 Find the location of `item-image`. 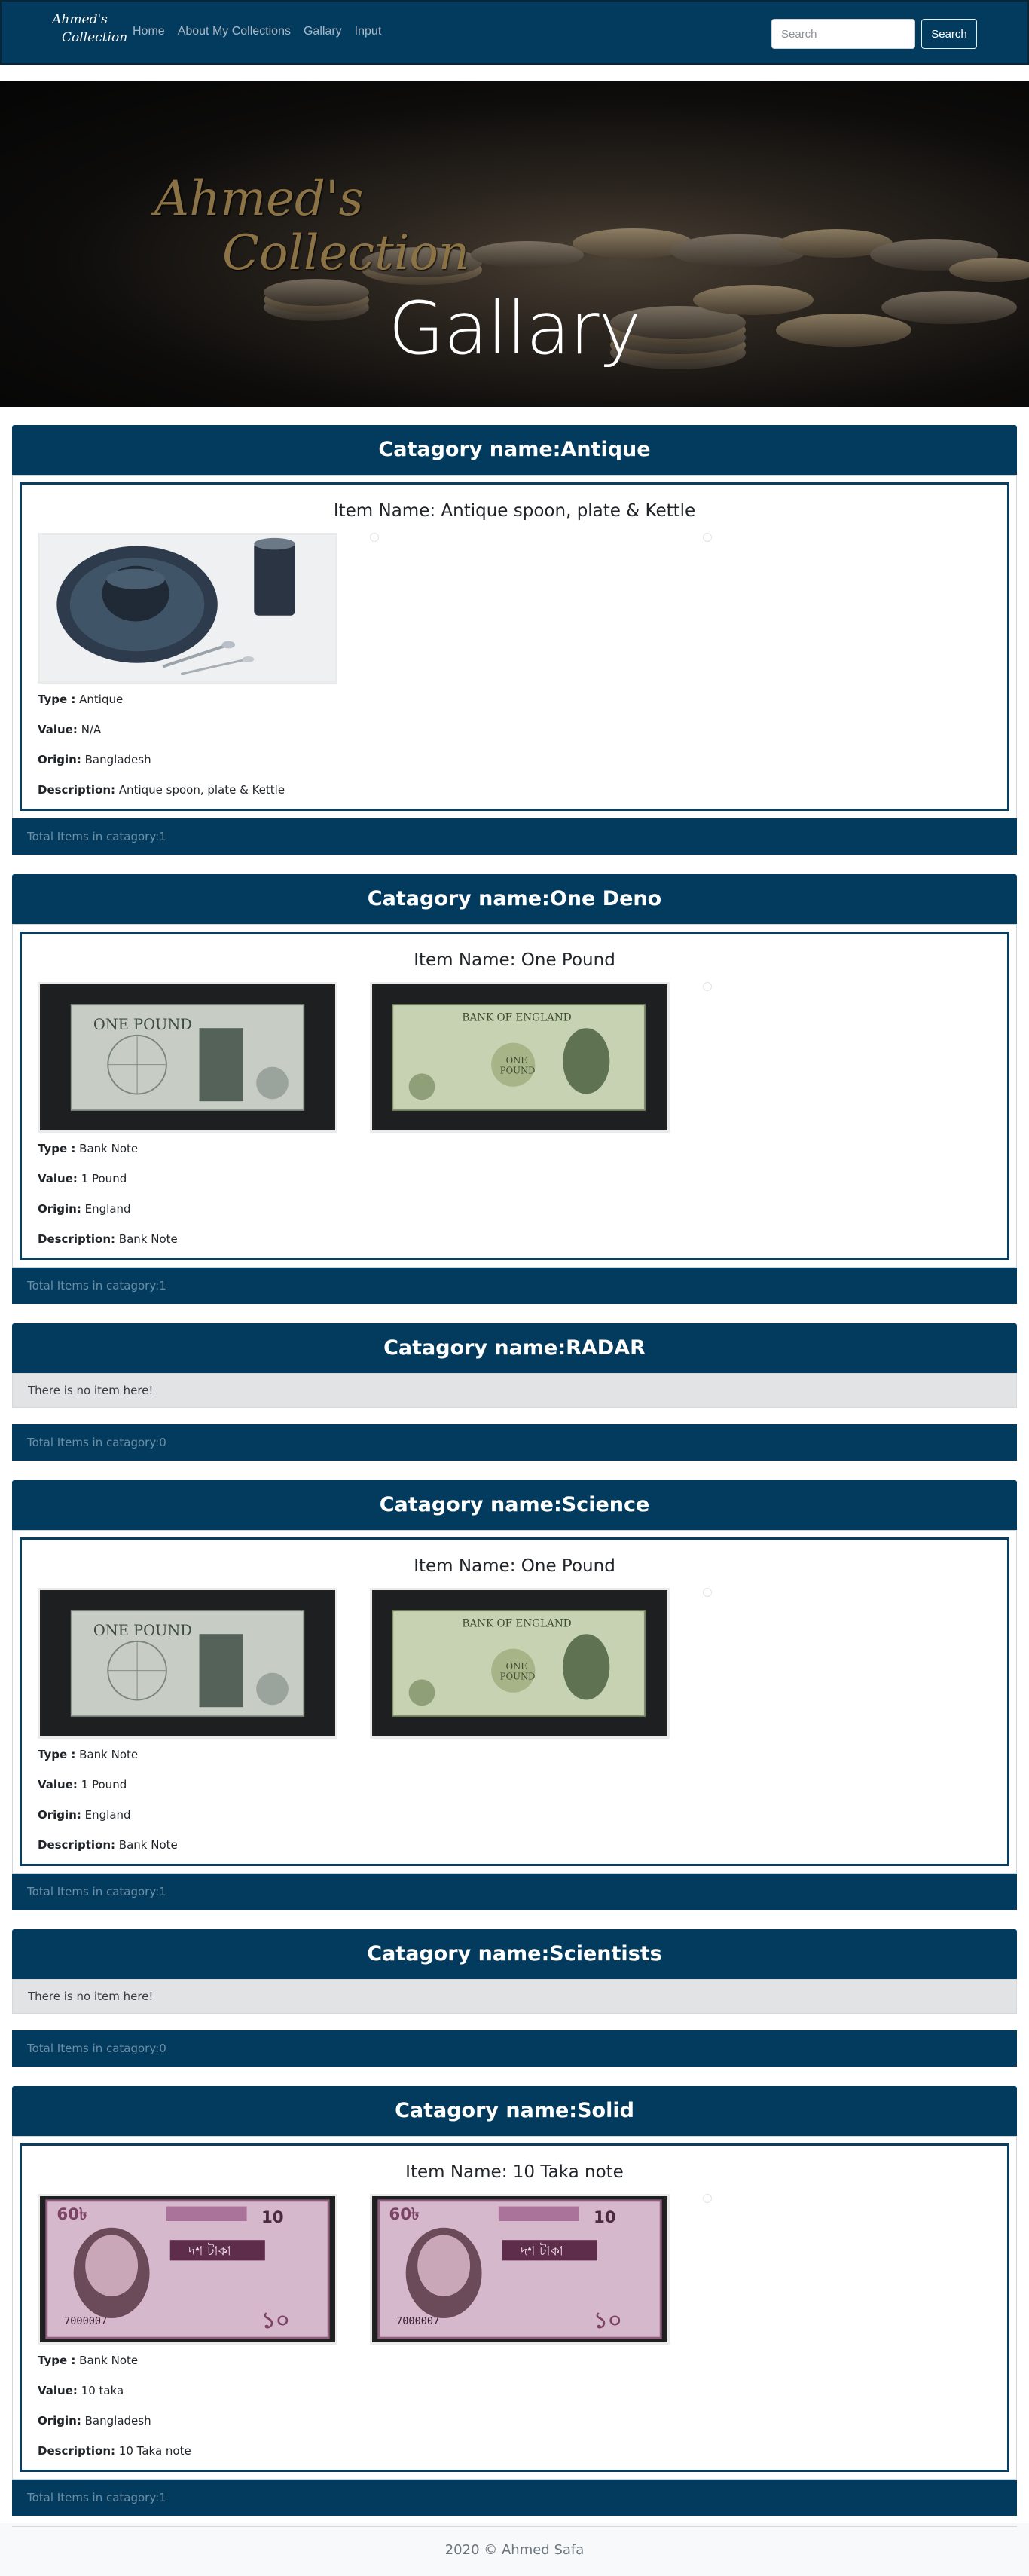

item-image is located at coordinates (187, 608).